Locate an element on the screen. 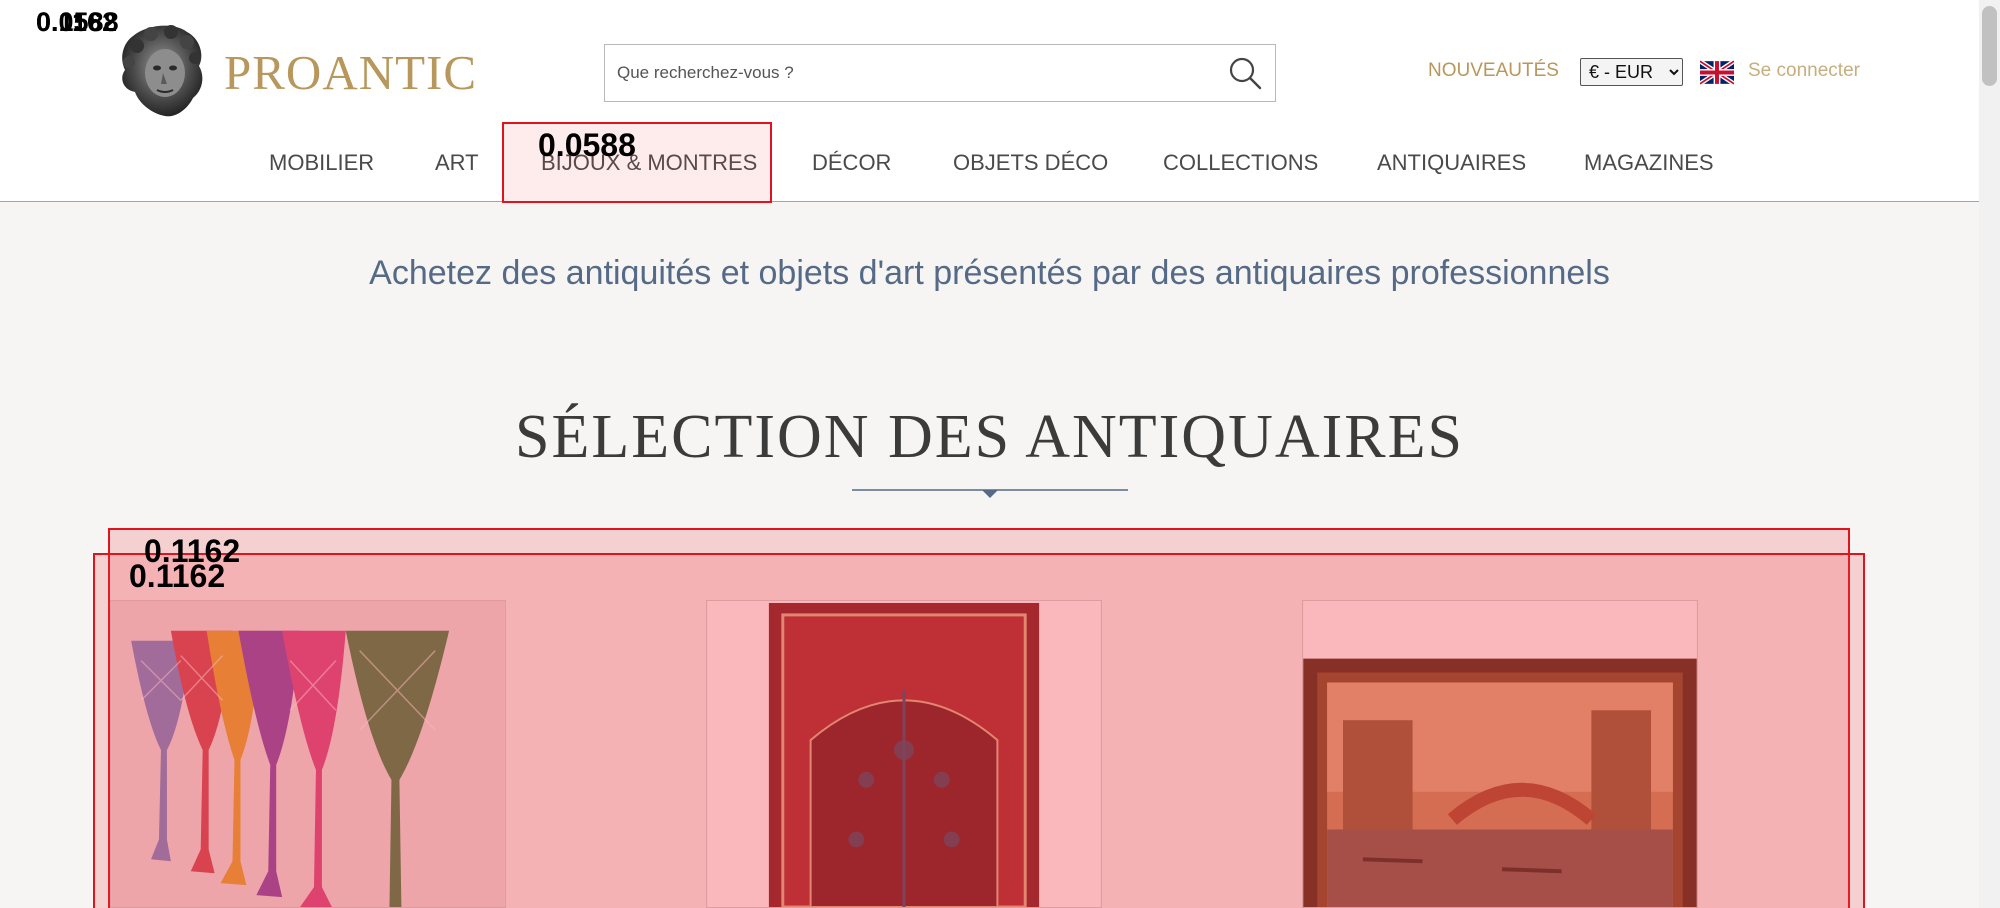 The height and width of the screenshot is (908, 2000). search-icon is located at coordinates (1245, 73).